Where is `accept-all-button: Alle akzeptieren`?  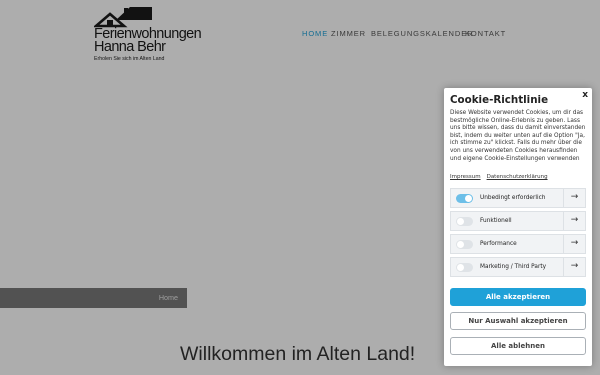
accept-all-button: Alle akzeptieren is located at coordinates (518, 297).